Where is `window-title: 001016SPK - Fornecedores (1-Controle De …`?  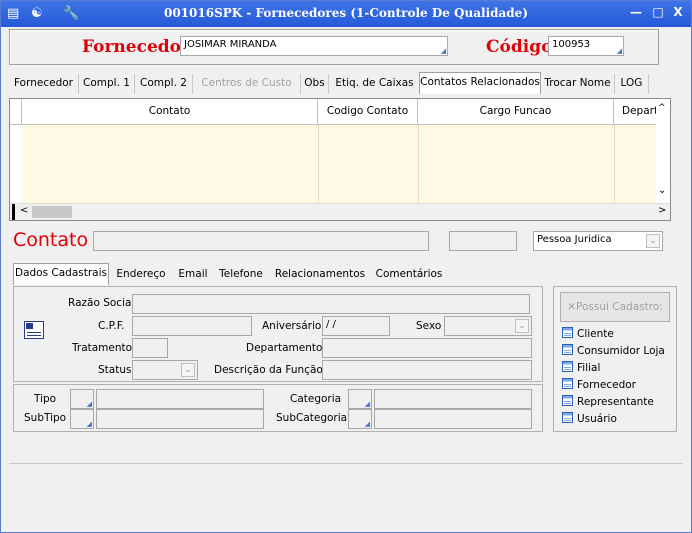
window-title: 001016SPK - Fornecedores (1-Controle De … is located at coordinates (345, 13).